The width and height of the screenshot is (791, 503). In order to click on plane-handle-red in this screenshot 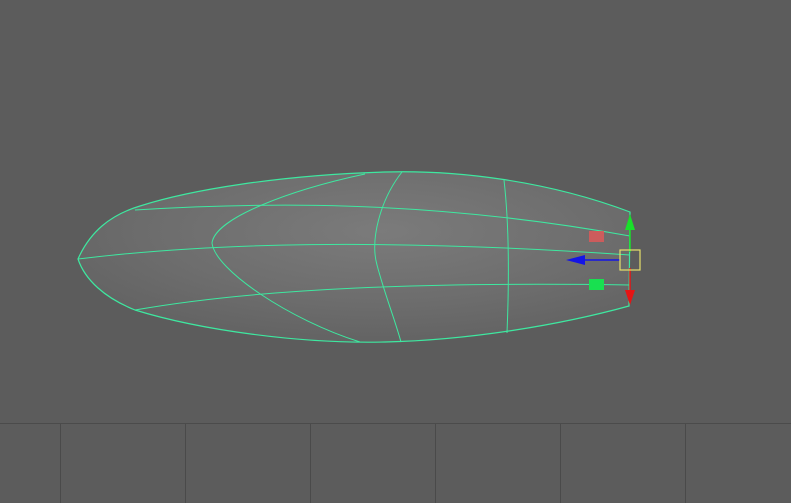, I will do `click(596, 236)`.